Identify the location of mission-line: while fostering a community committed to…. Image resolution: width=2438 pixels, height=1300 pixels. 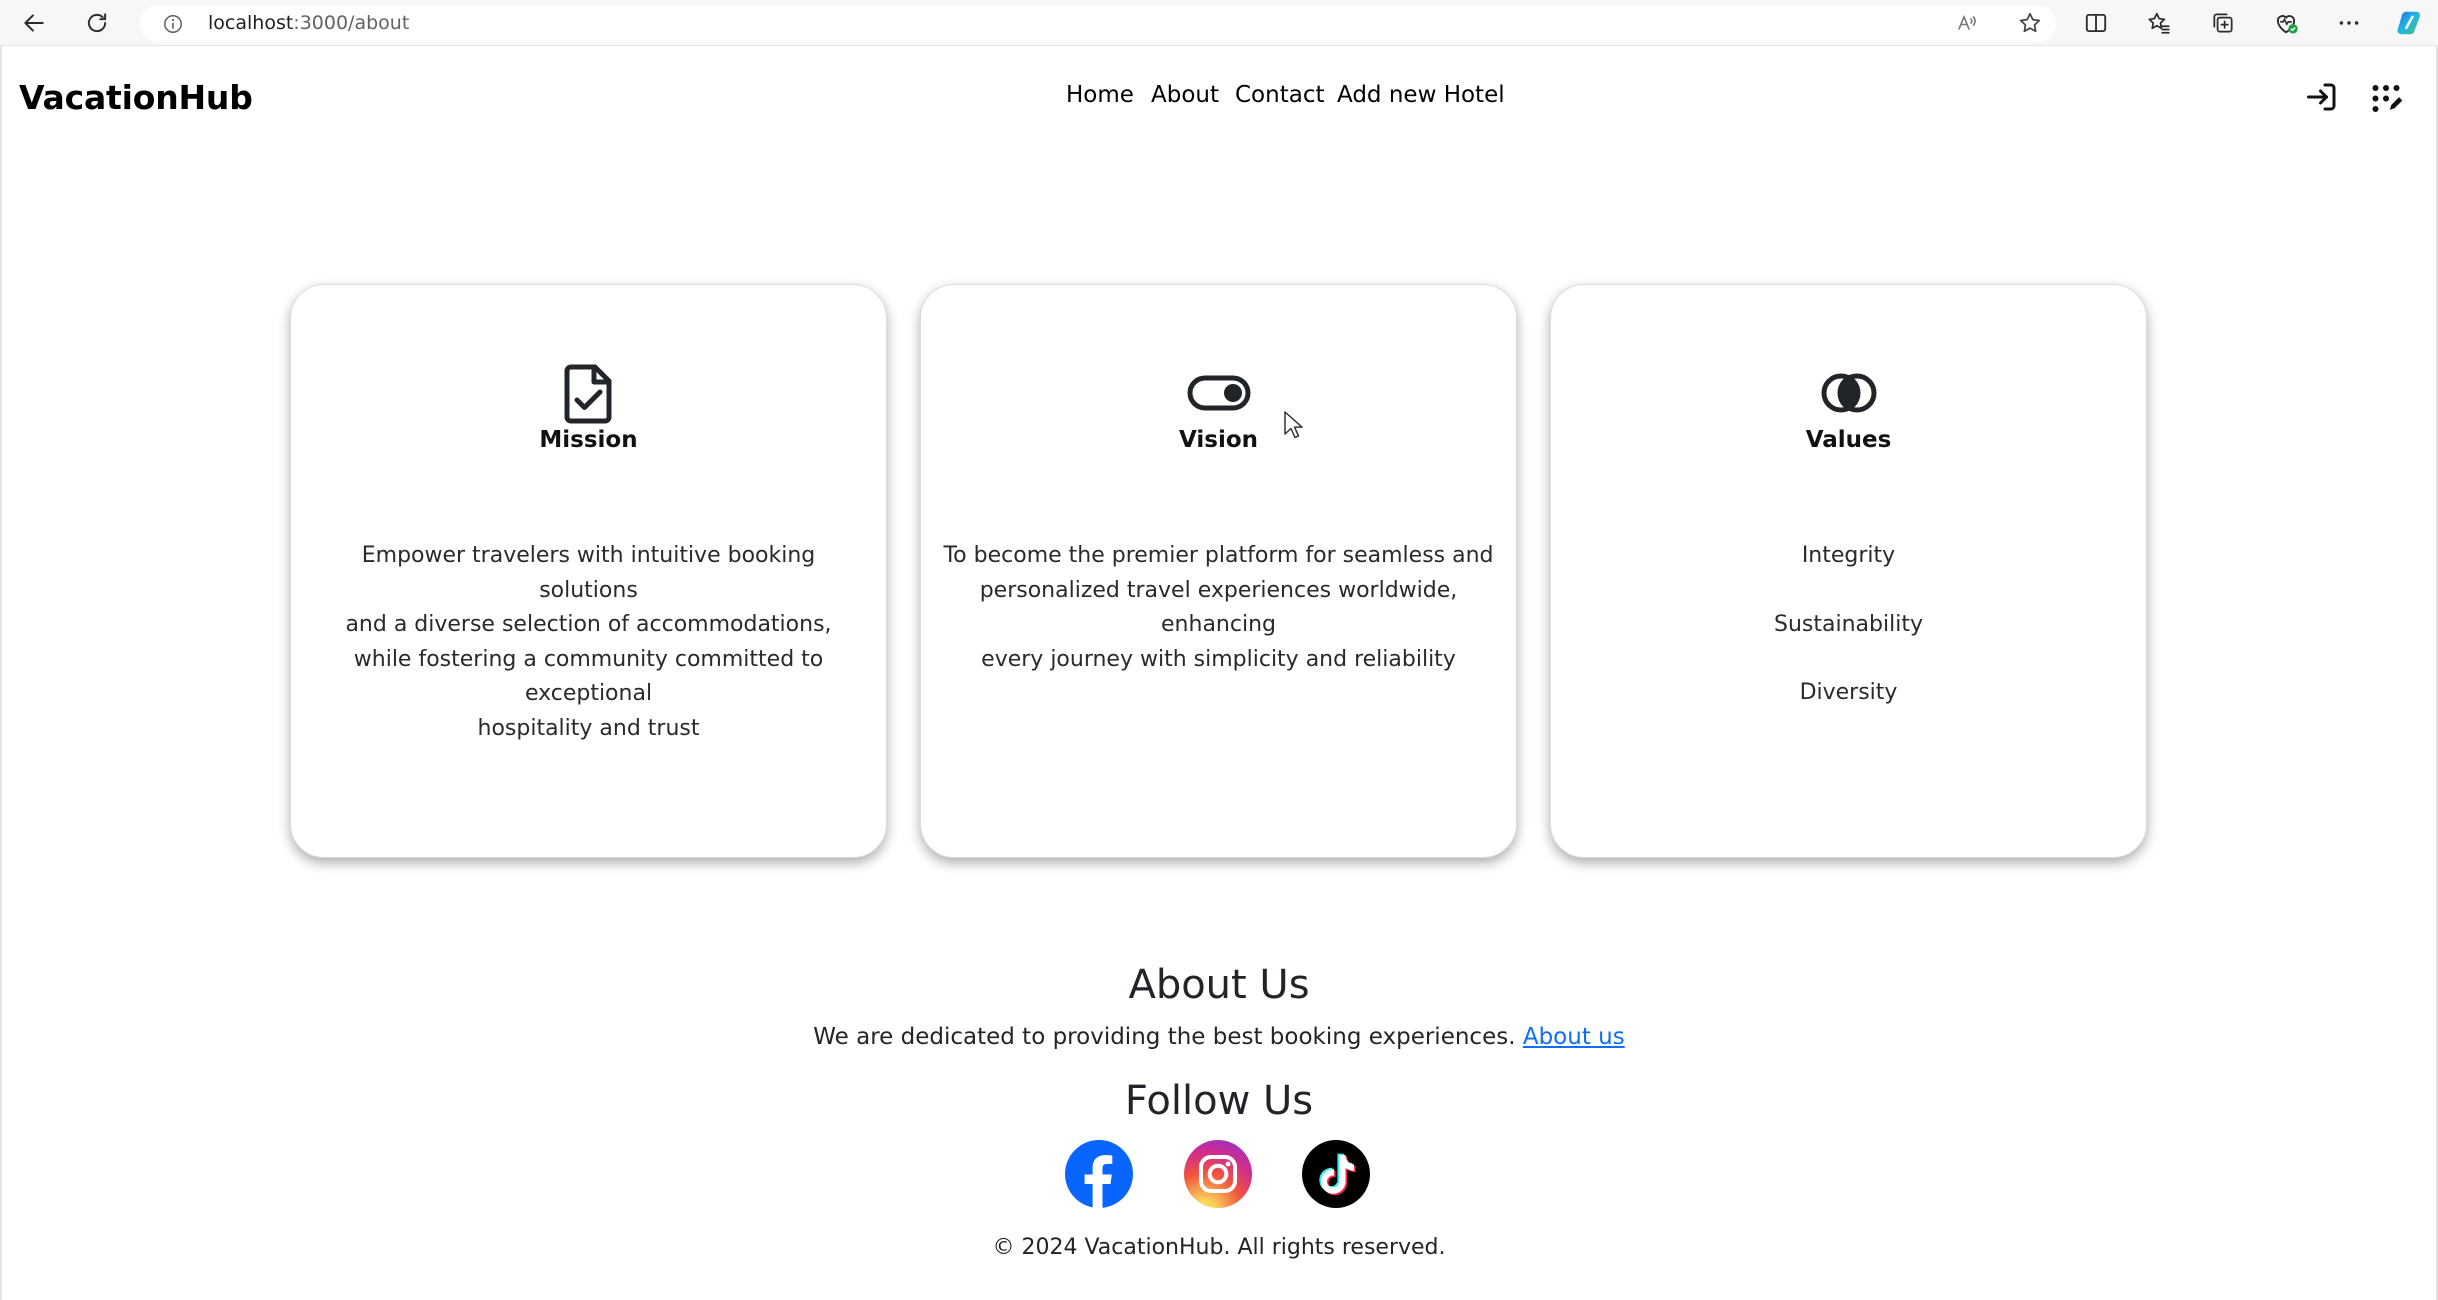
(588, 676).